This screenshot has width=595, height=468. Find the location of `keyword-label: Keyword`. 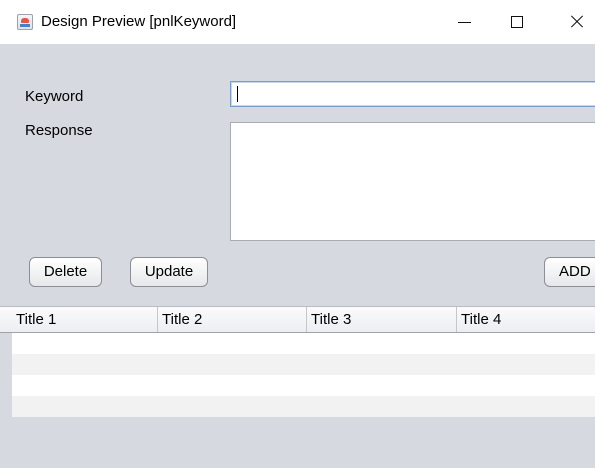

keyword-label: Keyword is located at coordinates (54, 96).